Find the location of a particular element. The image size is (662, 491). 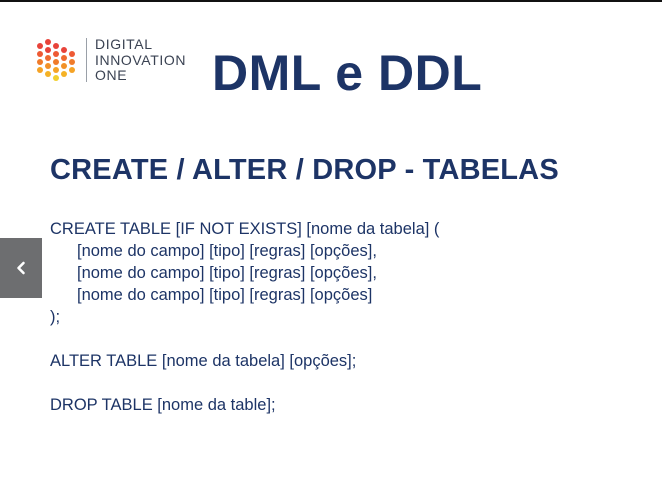

logo-wordmark: DIGITAL INNOVATION ONE is located at coordinates (141, 60).